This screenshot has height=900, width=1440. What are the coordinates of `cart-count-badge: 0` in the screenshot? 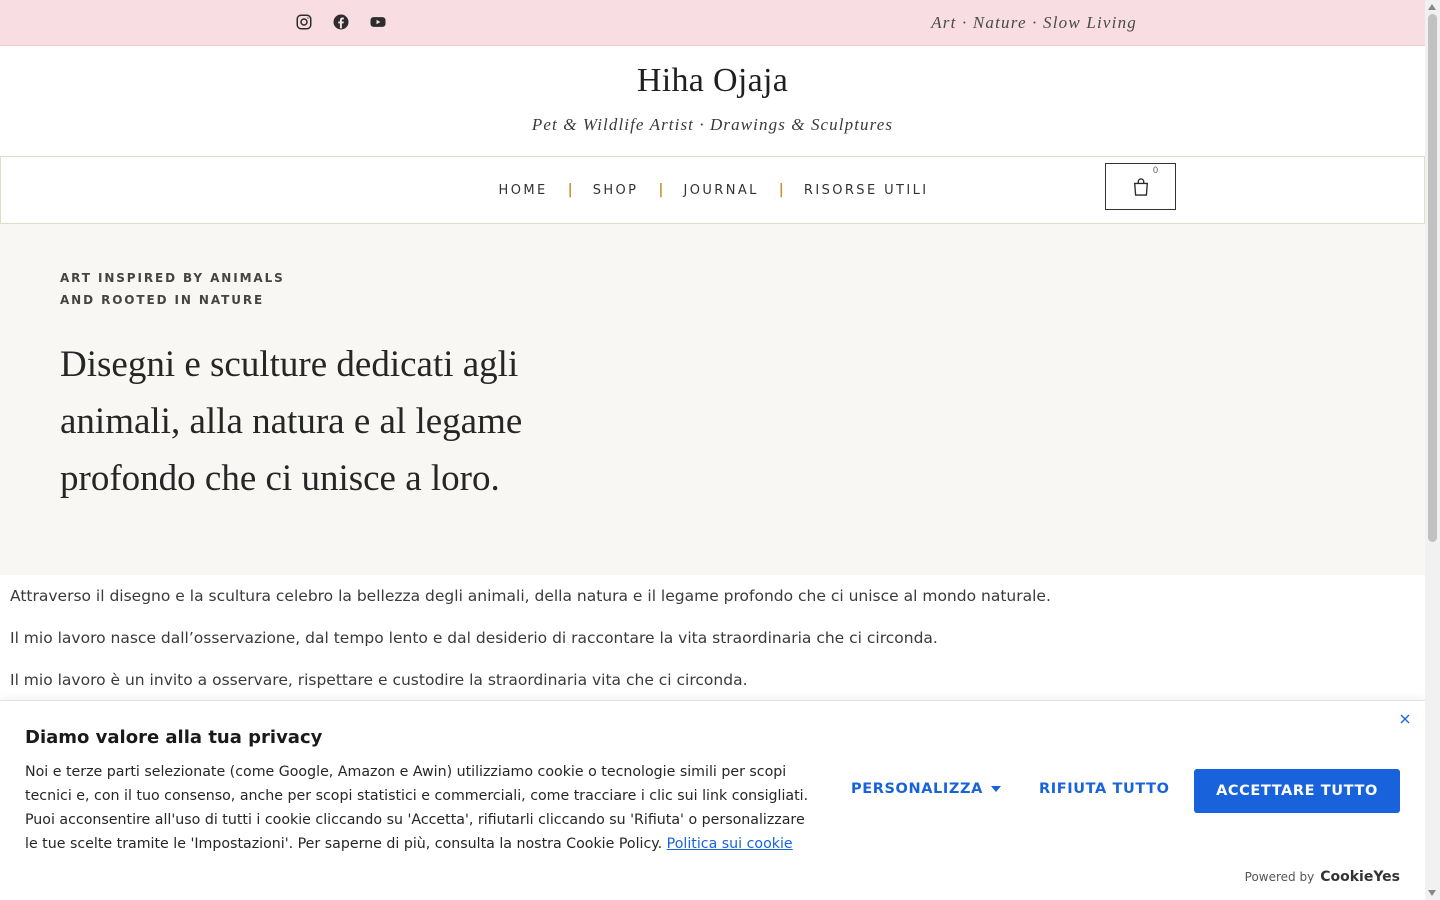 It's located at (1155, 170).